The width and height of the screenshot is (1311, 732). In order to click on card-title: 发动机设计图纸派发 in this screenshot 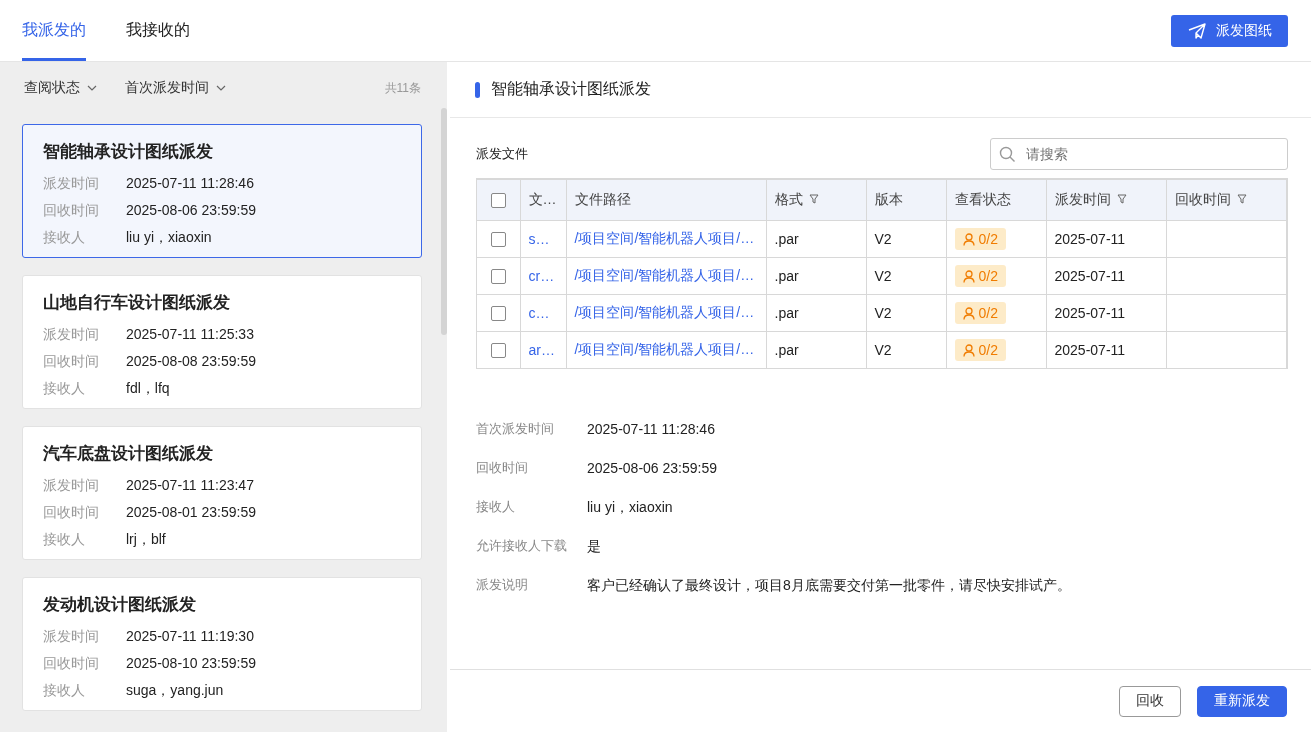, I will do `click(120, 605)`.